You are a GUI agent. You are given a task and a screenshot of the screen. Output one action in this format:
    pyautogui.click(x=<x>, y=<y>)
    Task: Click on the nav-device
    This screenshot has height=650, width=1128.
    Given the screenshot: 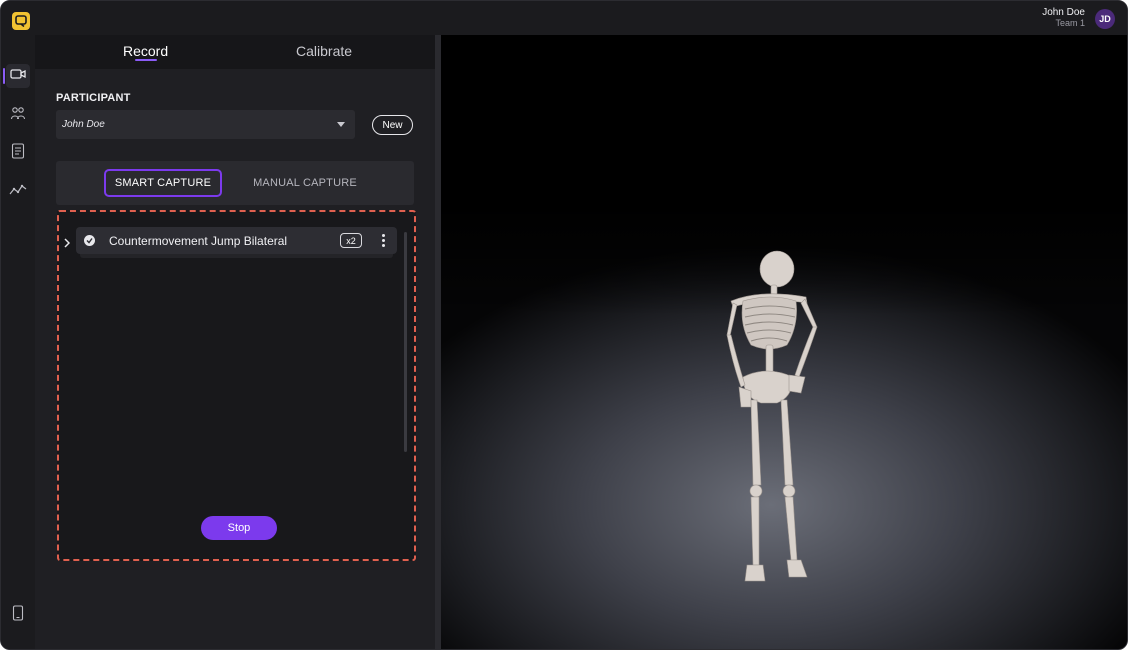 What is the action you would take?
    pyautogui.click(x=18, y=615)
    